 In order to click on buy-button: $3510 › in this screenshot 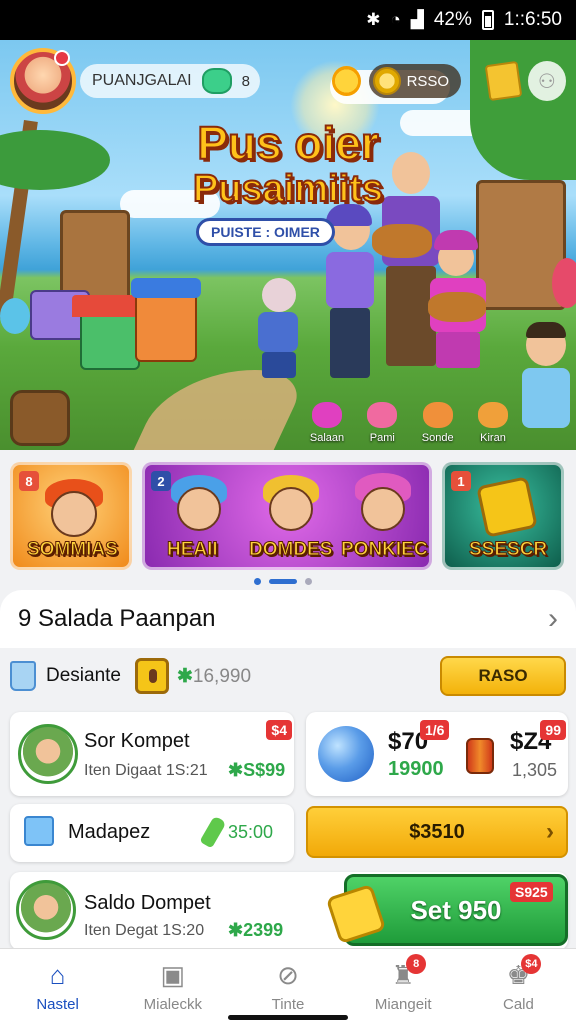, I will do `click(437, 832)`.